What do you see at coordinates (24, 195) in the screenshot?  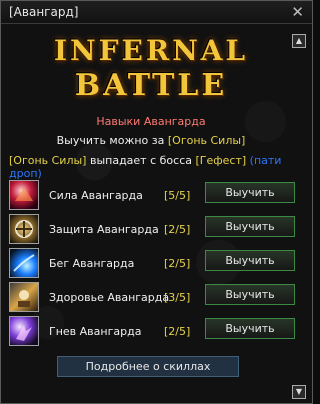 I see `strength-skill-icon` at bounding box center [24, 195].